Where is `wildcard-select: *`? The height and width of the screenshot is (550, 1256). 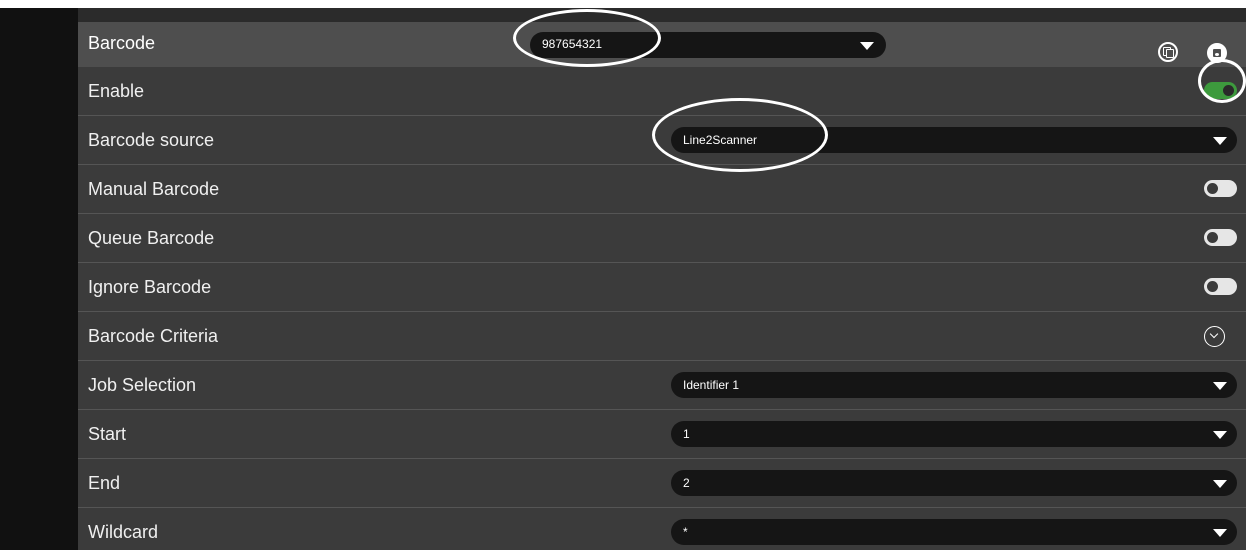 wildcard-select: * is located at coordinates (954, 532).